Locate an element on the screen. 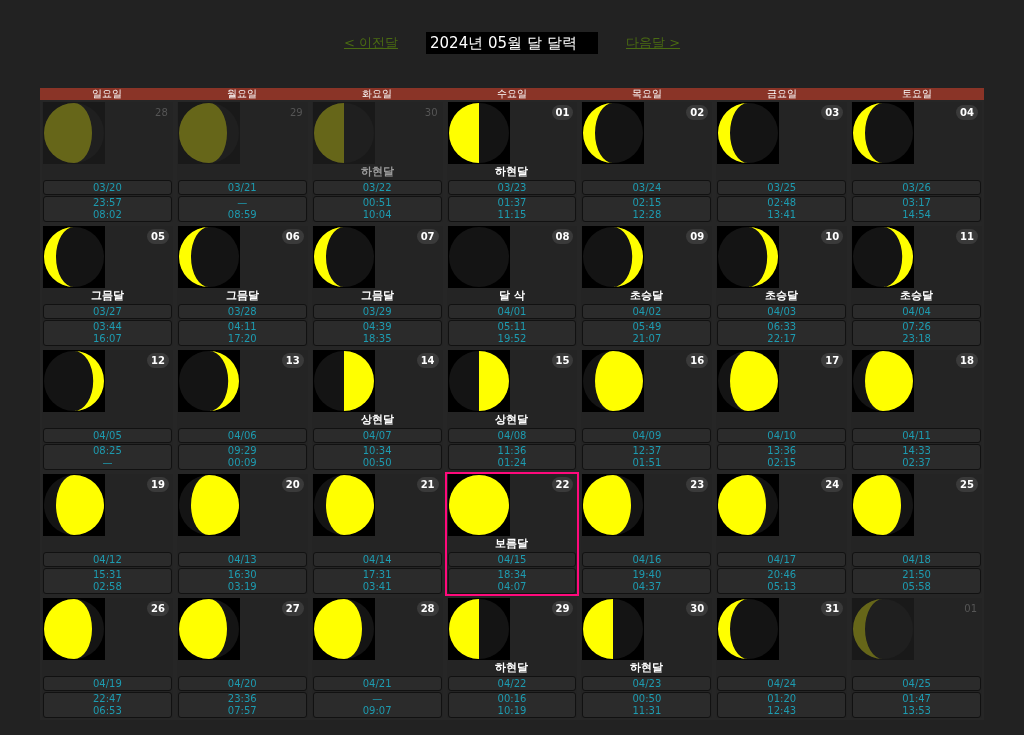 This screenshot has height=735, width=1024. time-text: 23:57 is located at coordinates (107, 203).